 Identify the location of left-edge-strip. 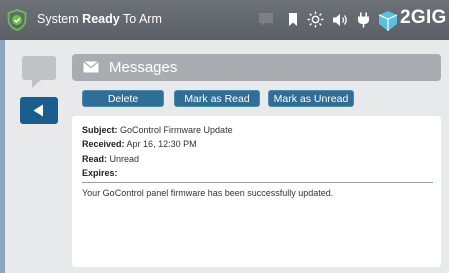
(2, 156).